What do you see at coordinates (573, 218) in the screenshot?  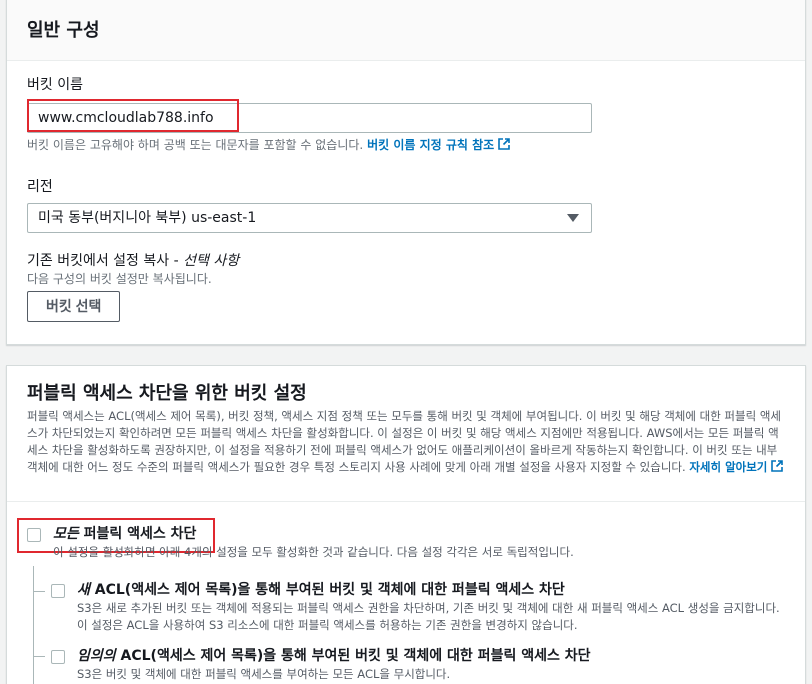 I see `caret-down-icon` at bounding box center [573, 218].